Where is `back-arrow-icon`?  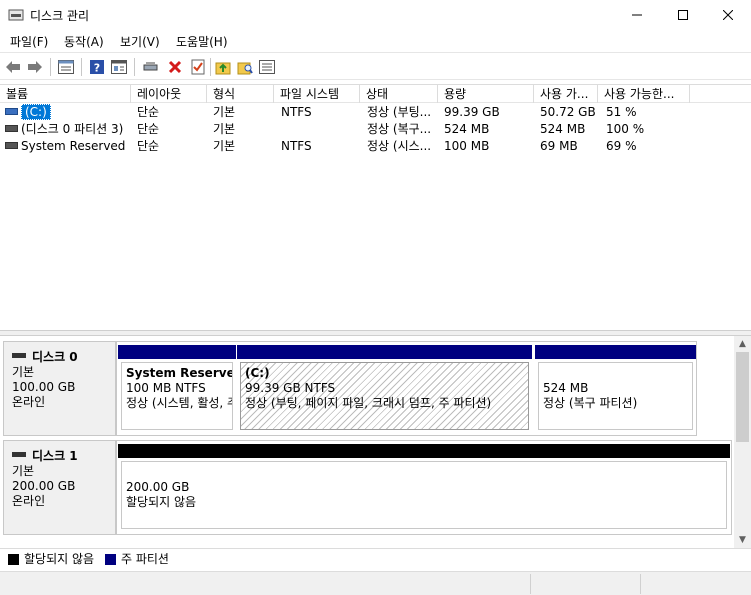 back-arrow-icon is located at coordinates (13, 67).